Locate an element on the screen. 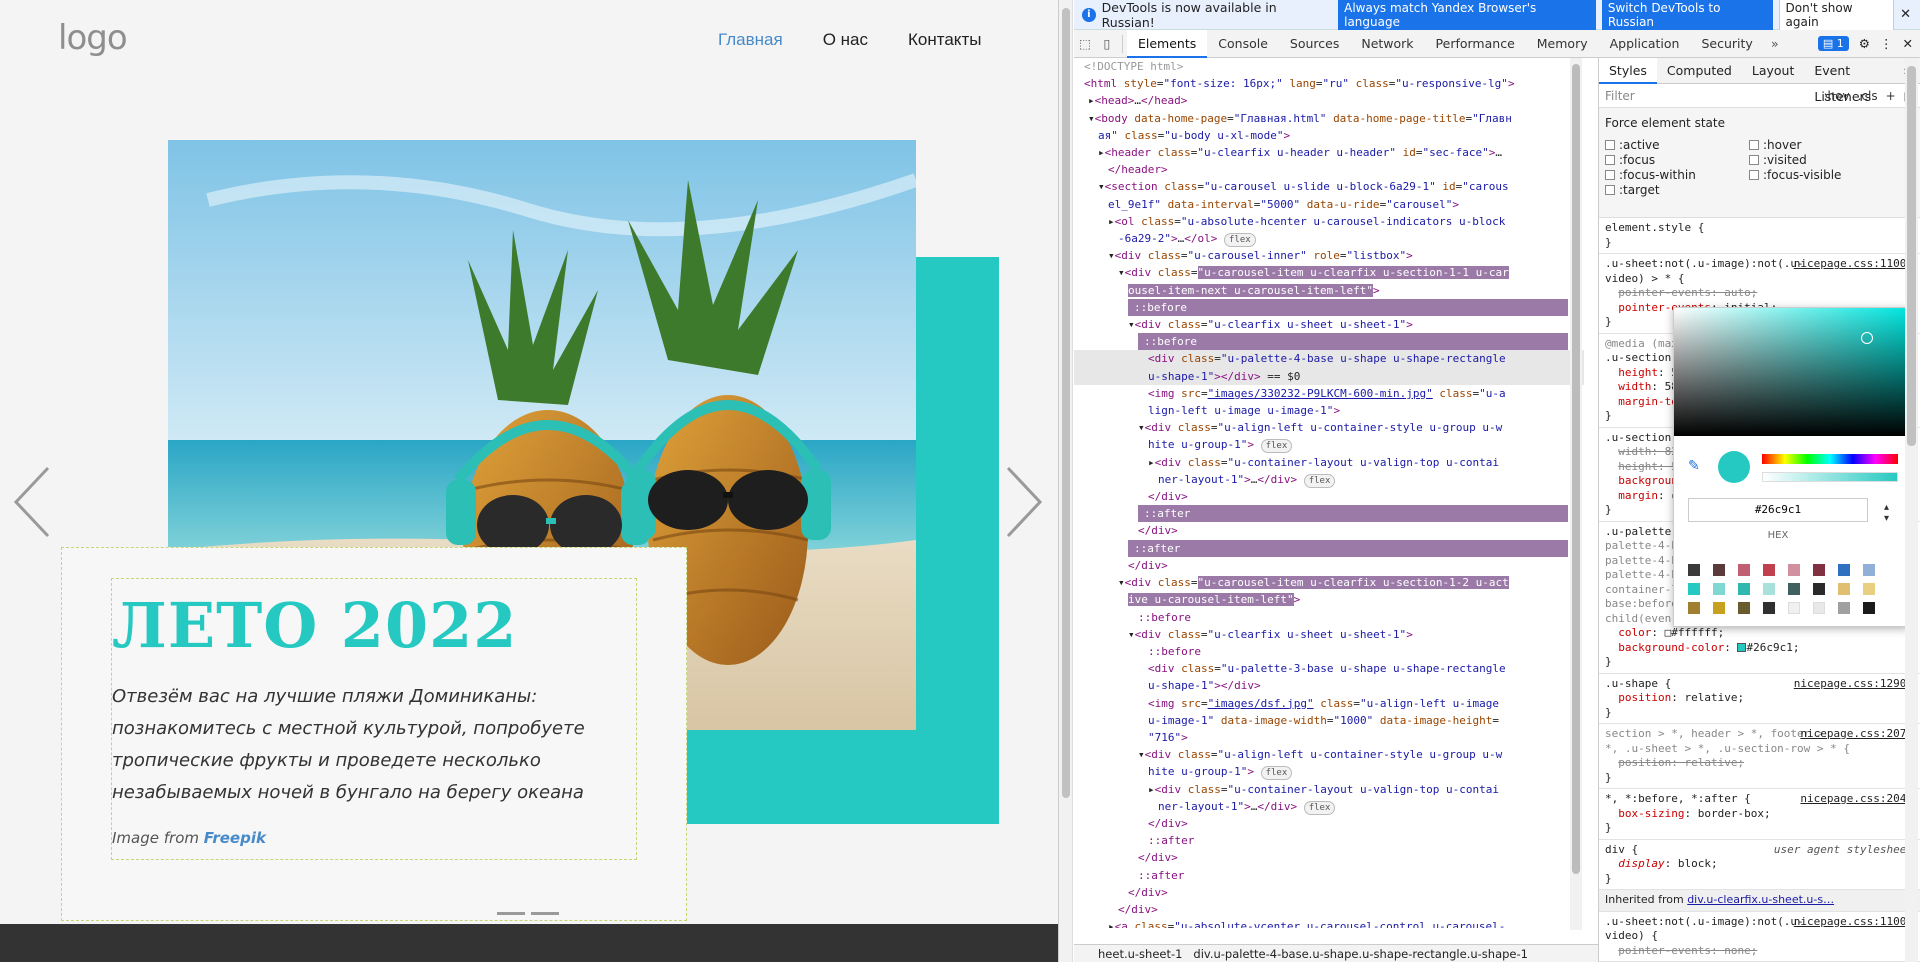  dom-line: ive u-carousel-item-left"> is located at coordinates (1329, 599).